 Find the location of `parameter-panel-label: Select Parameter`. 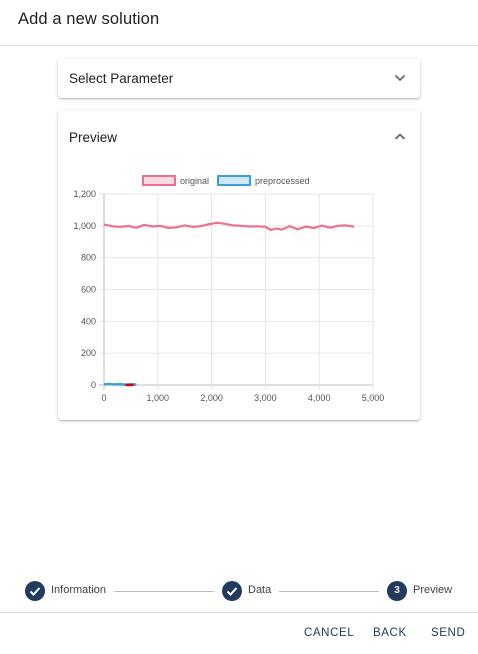

parameter-panel-label: Select Parameter is located at coordinates (121, 78).